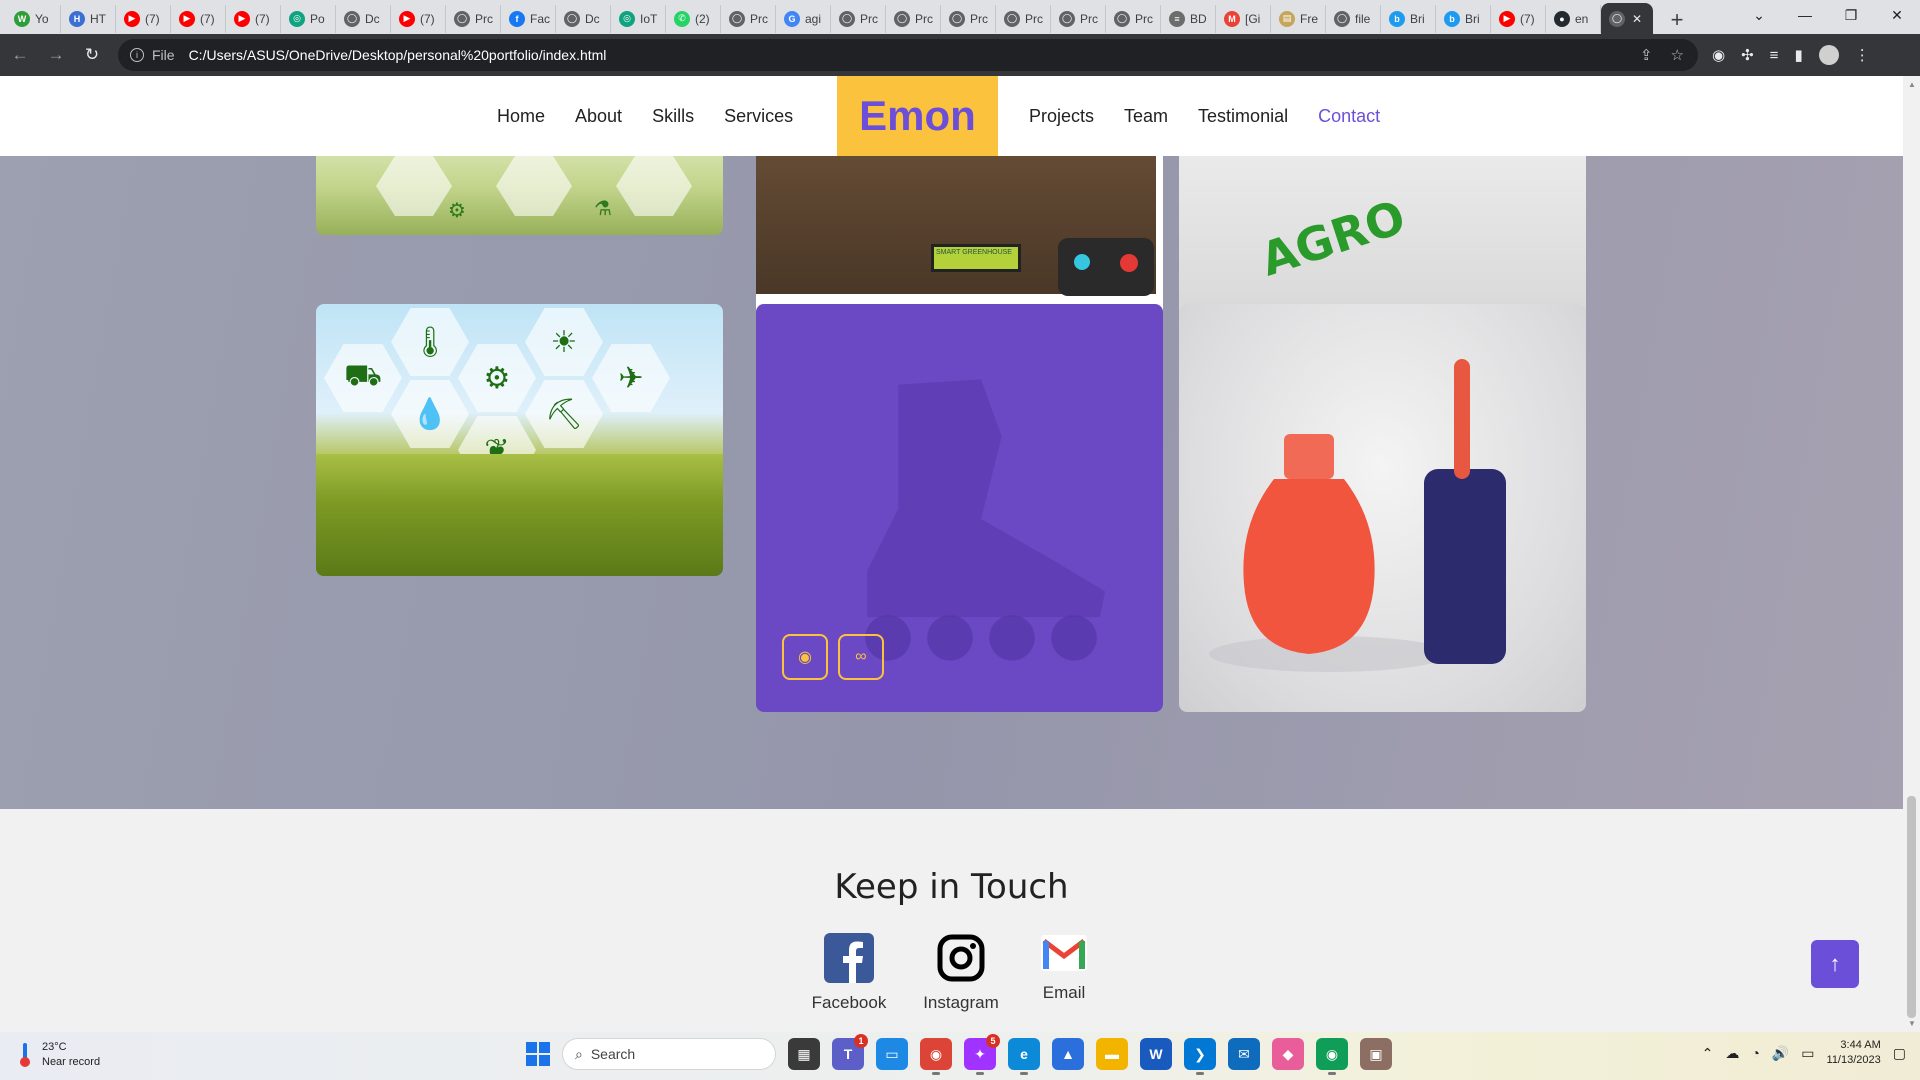 Image resolution: width=1920 pixels, height=1080 pixels. Describe the element at coordinates (693, 18) in the screenshot. I see `browser-tab: ✆ (2)` at that location.